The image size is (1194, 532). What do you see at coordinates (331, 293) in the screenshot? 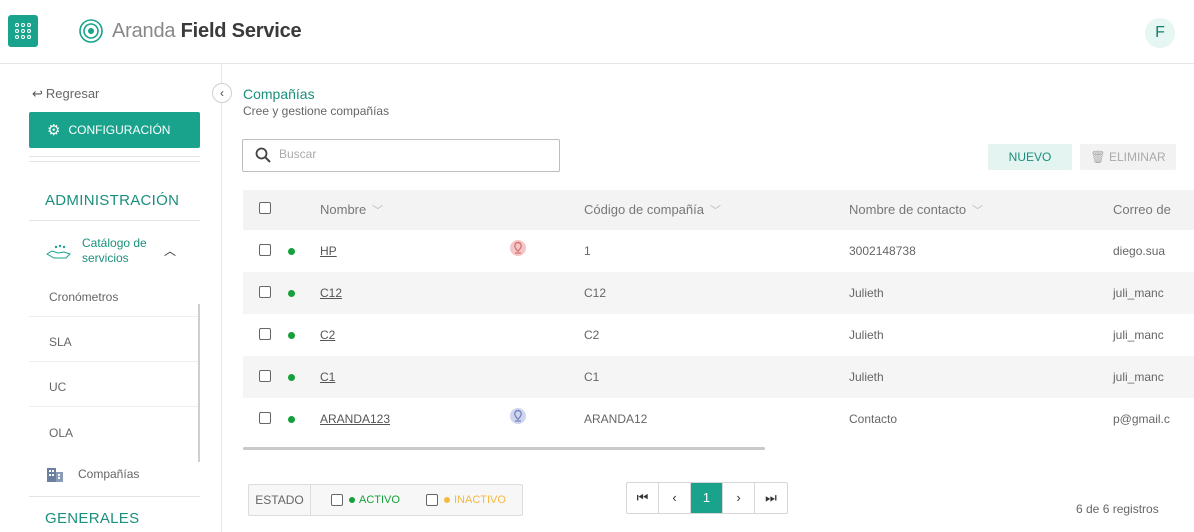
I see `company-name-link: C12` at bounding box center [331, 293].